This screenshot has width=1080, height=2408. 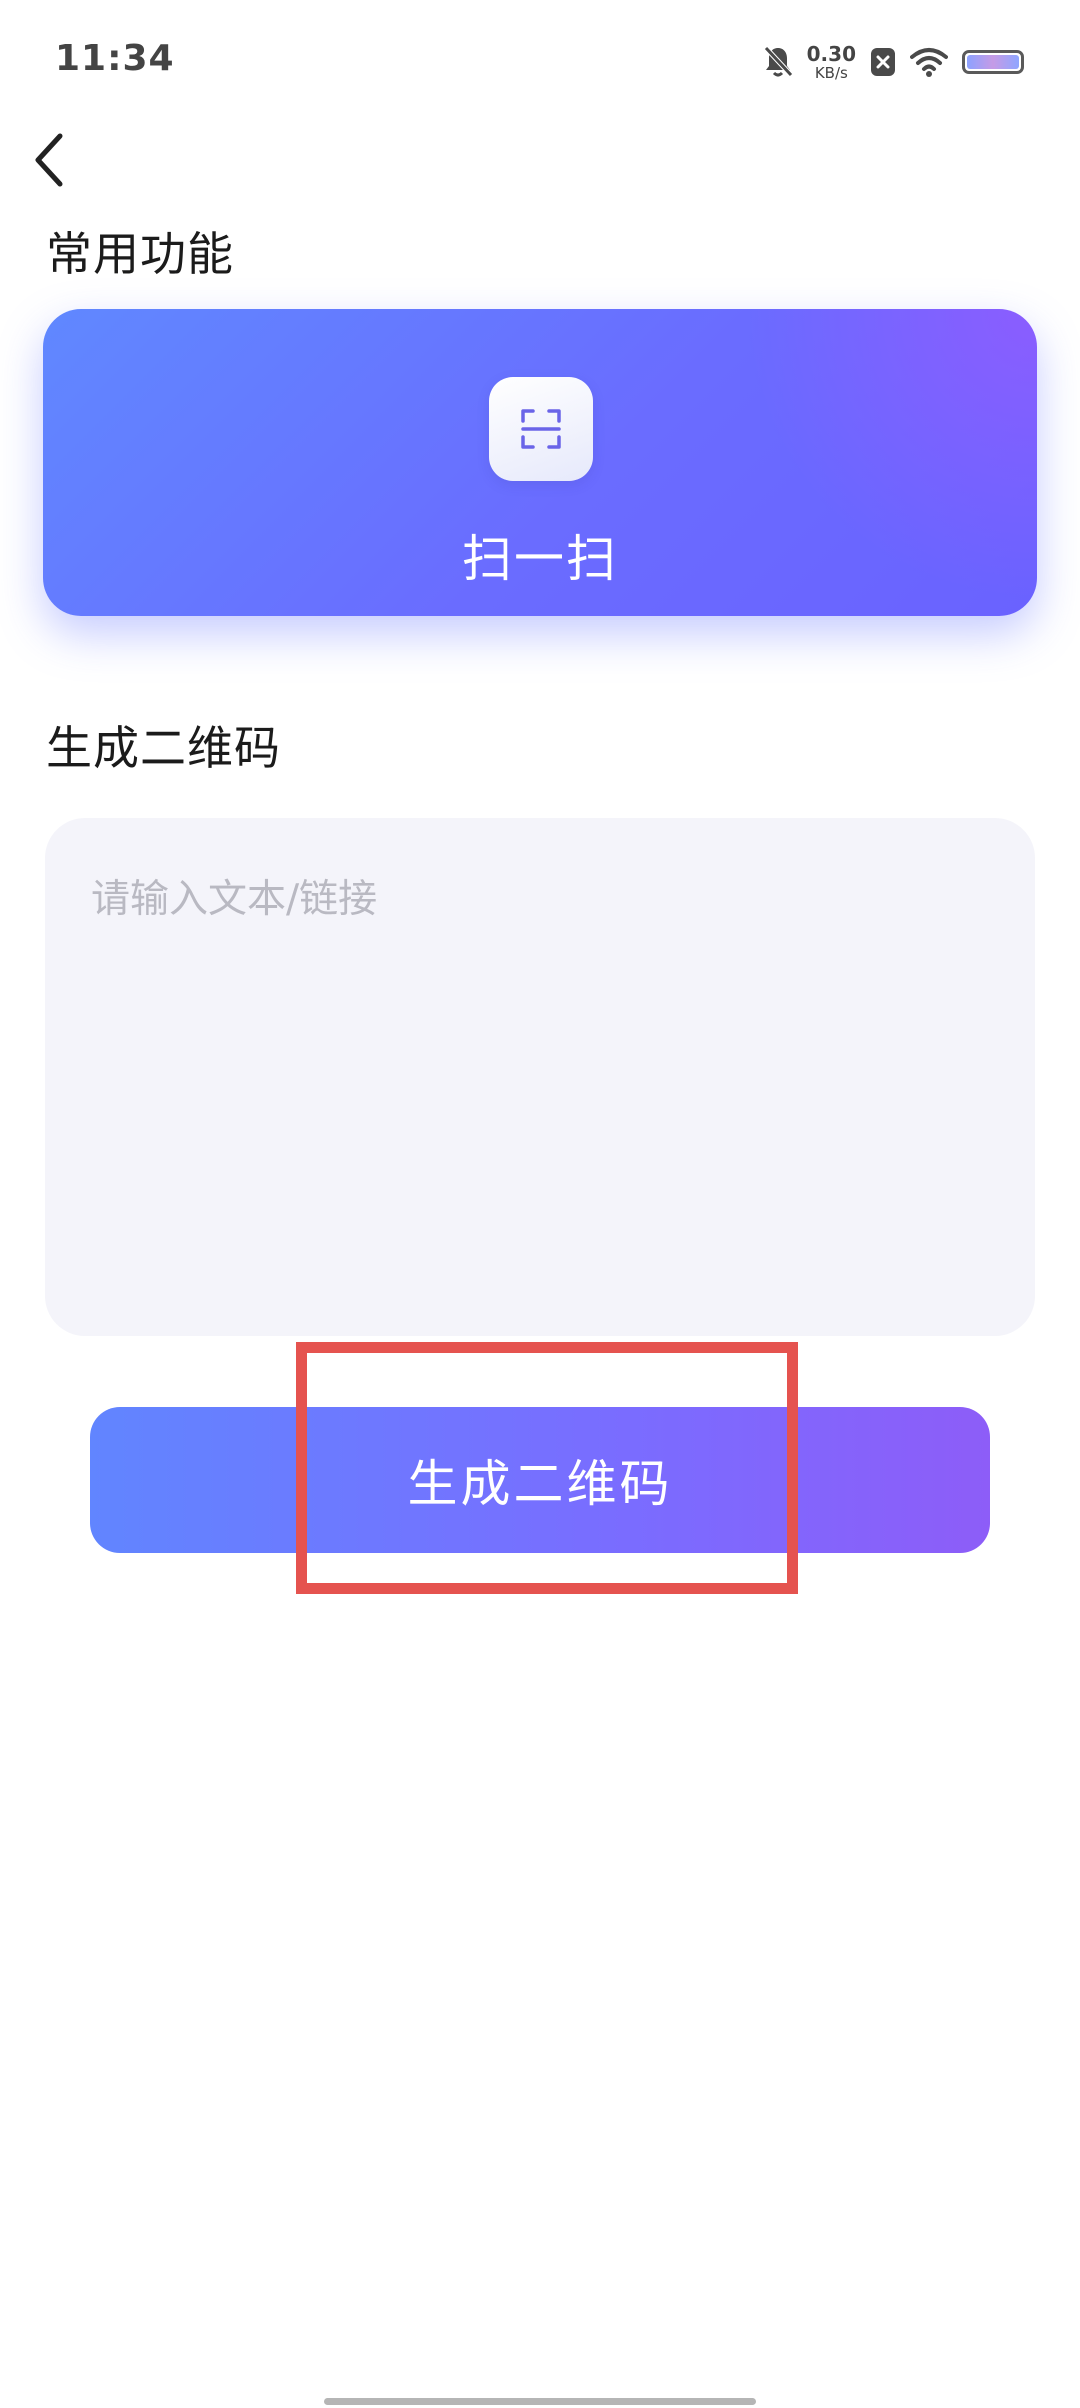 I want to click on generate-qr-button: 生成二维码, so click(x=540, y=1480).